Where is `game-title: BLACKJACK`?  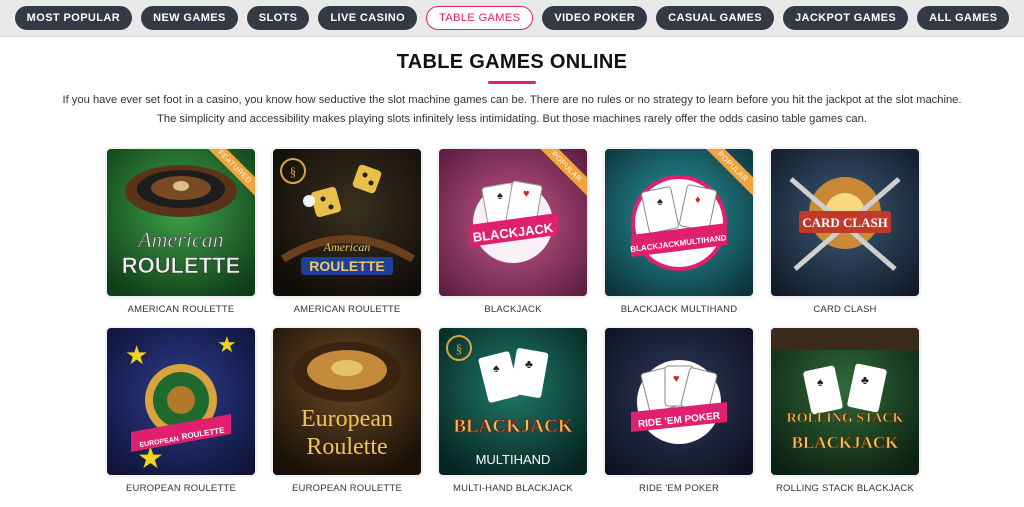 game-title: BLACKJACK is located at coordinates (513, 309).